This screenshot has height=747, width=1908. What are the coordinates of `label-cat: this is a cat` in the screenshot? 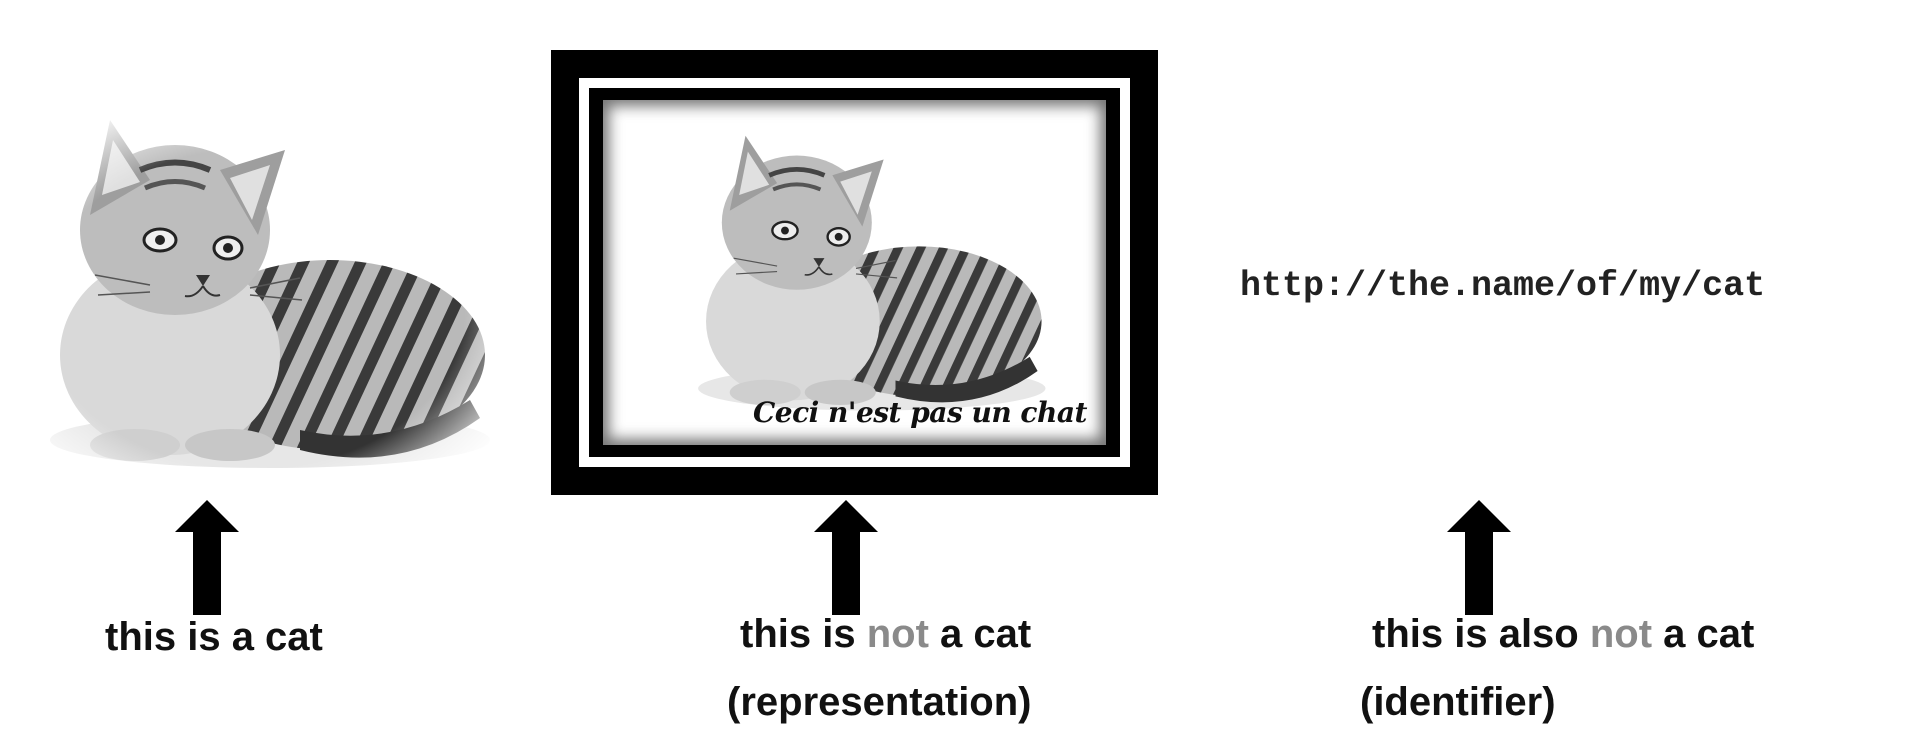 It's located at (214, 637).